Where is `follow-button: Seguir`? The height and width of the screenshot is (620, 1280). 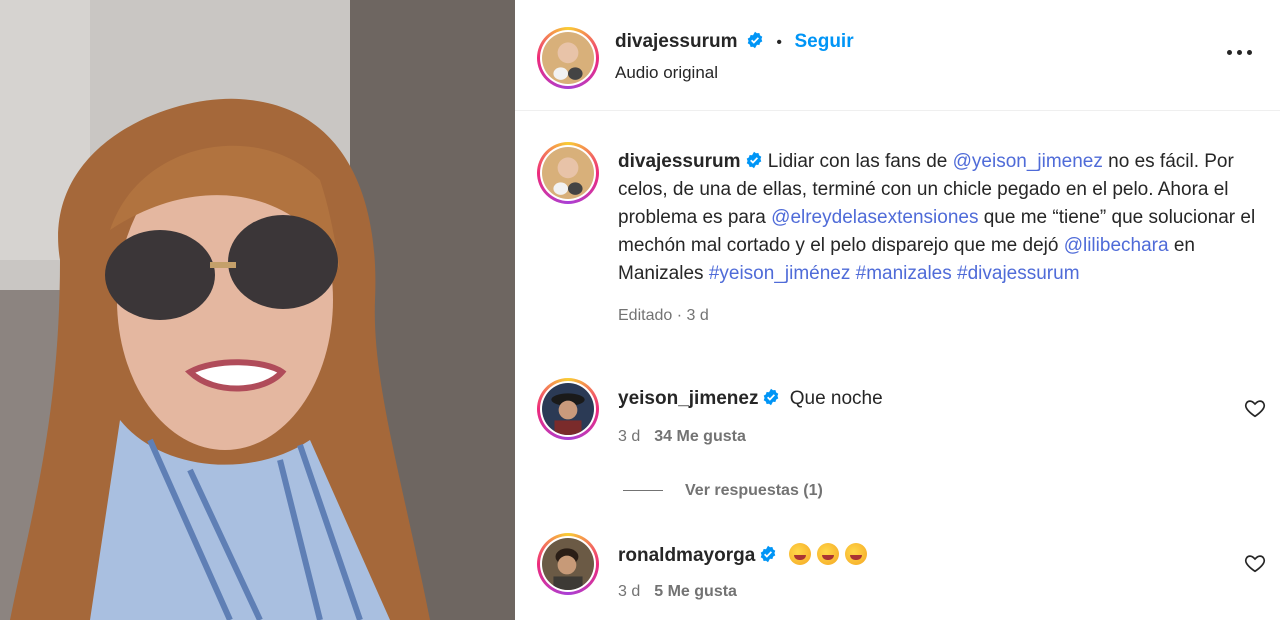
follow-button: Seguir is located at coordinates (823, 41).